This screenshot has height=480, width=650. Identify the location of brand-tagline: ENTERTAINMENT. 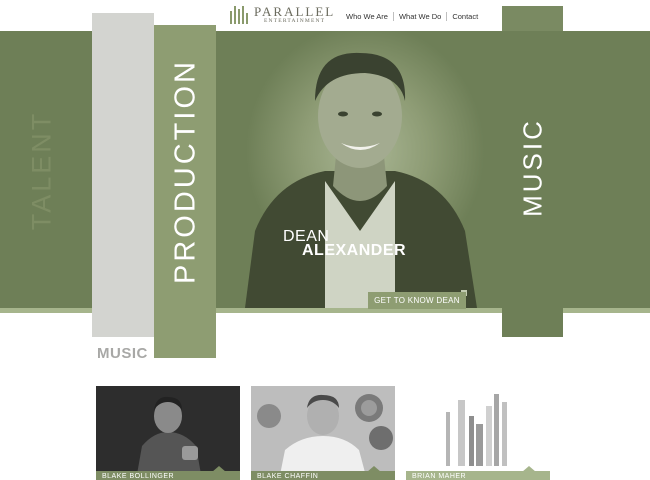
(294, 21).